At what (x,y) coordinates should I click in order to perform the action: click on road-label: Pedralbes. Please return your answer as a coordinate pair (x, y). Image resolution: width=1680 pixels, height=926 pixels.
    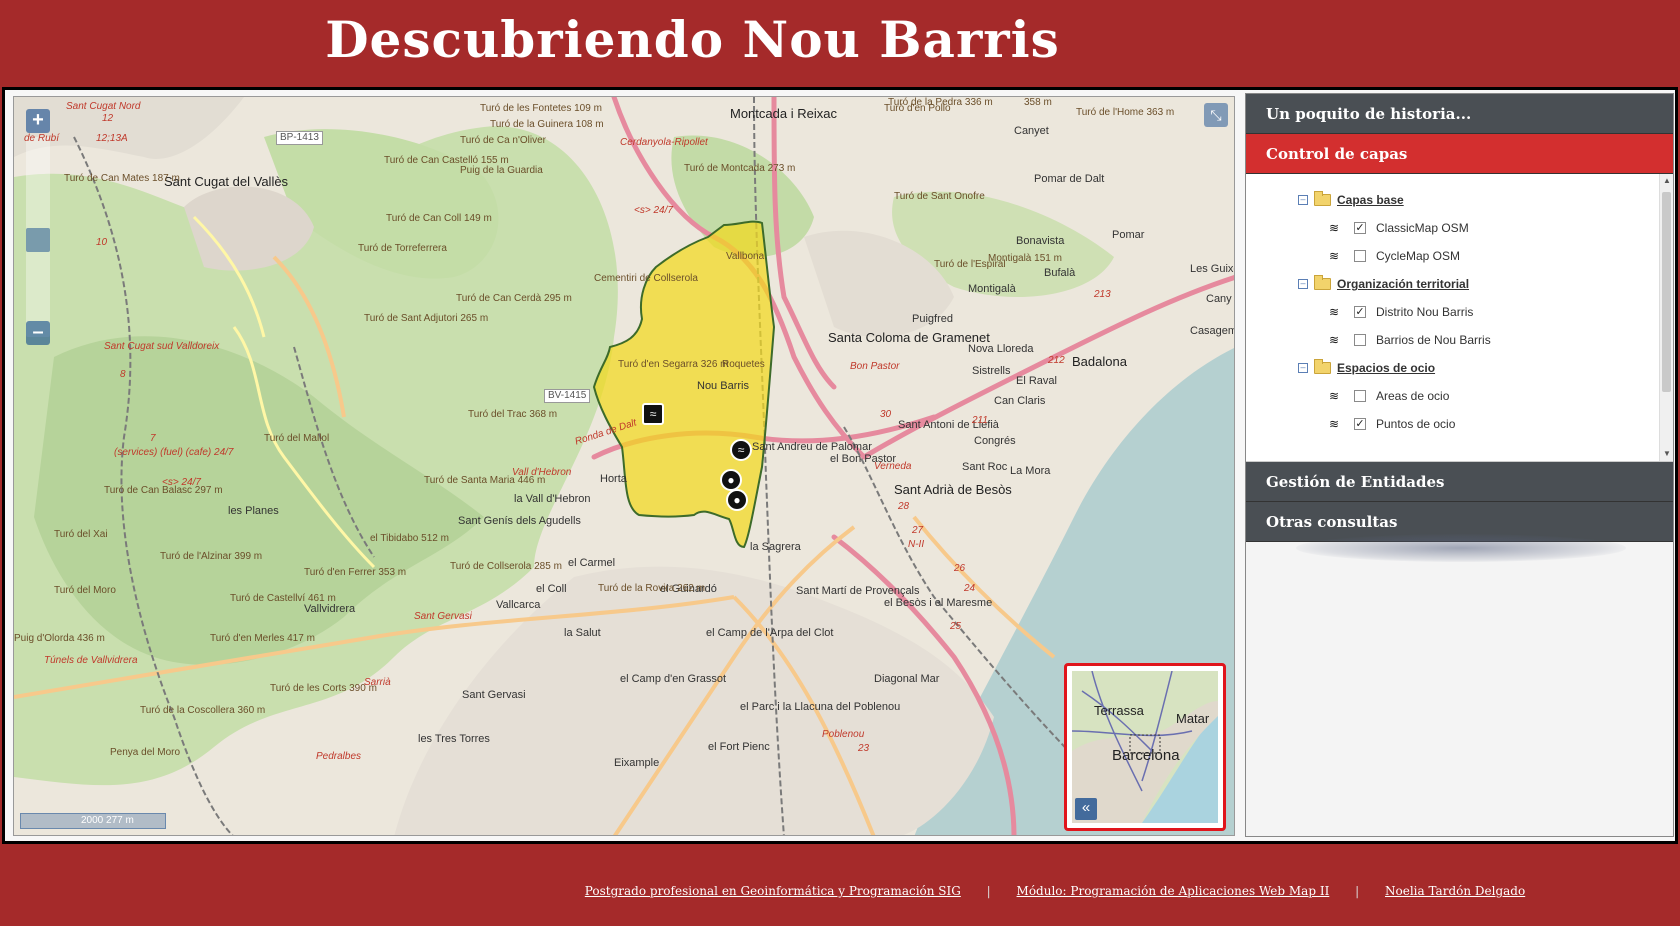
    Looking at the image, I should click on (339, 756).